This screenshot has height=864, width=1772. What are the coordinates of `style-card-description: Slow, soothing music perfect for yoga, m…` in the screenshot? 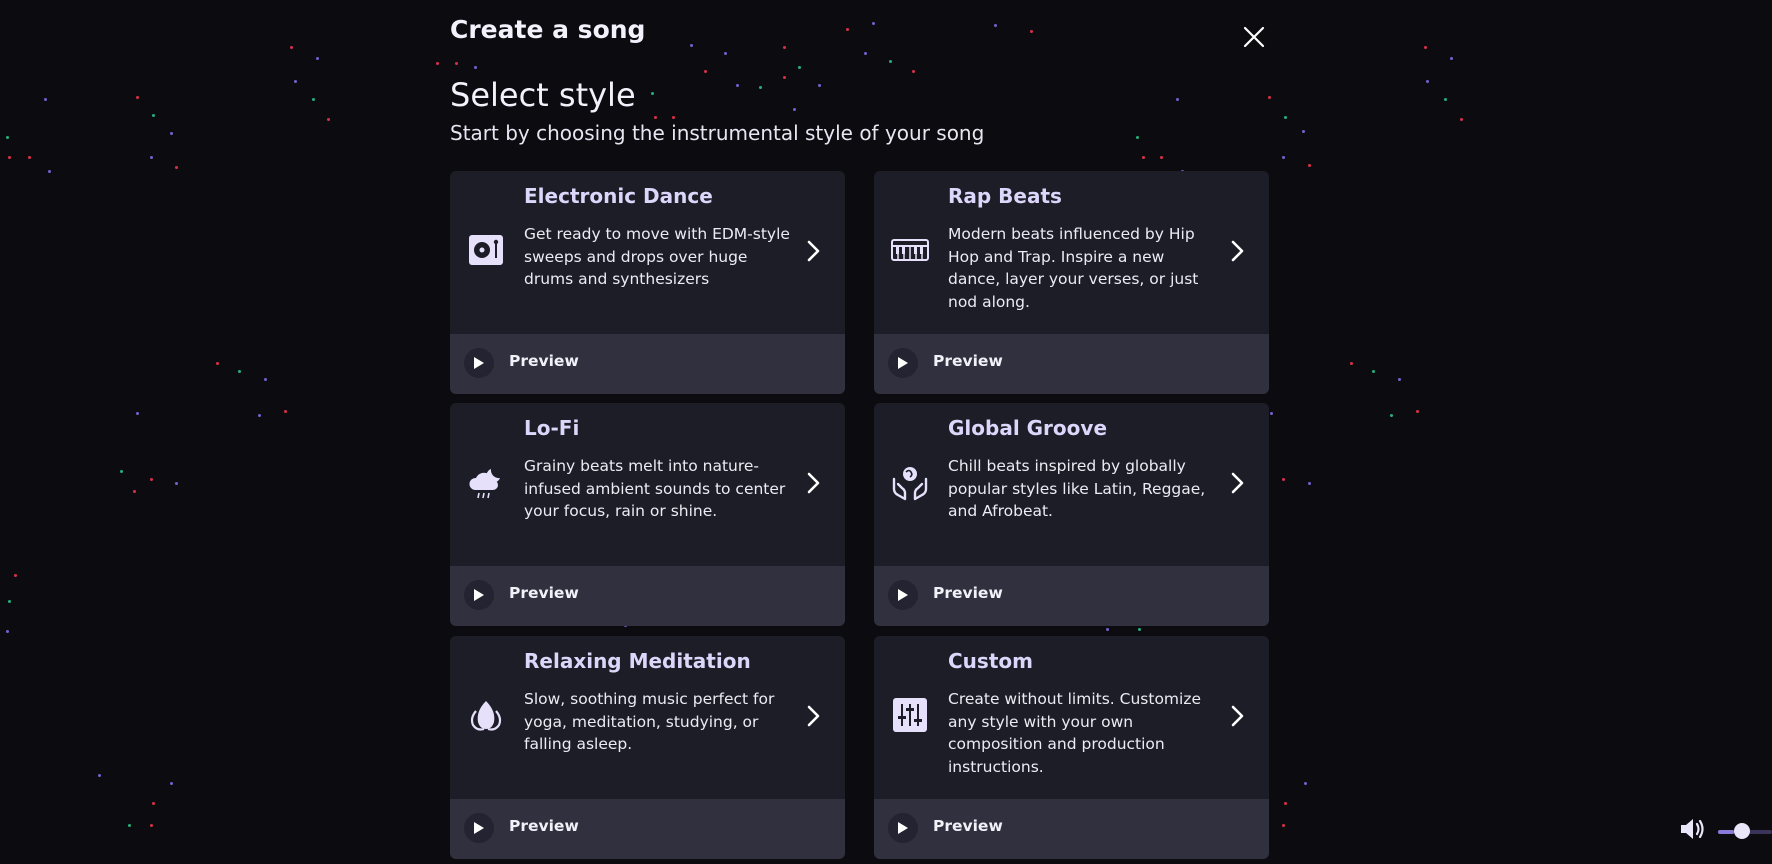 It's located at (649, 721).